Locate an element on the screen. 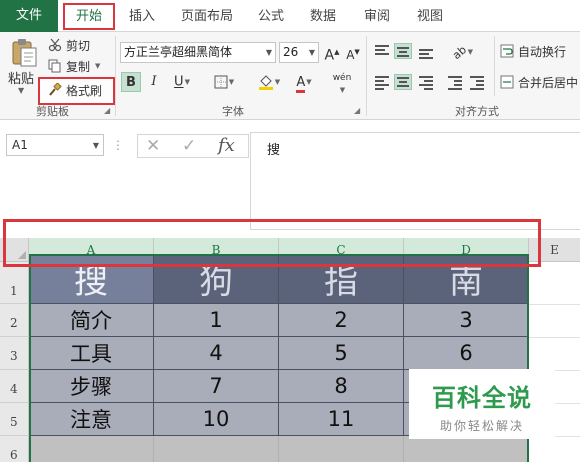  phonetic-guide-button: wén ▼ is located at coordinates (342, 83).